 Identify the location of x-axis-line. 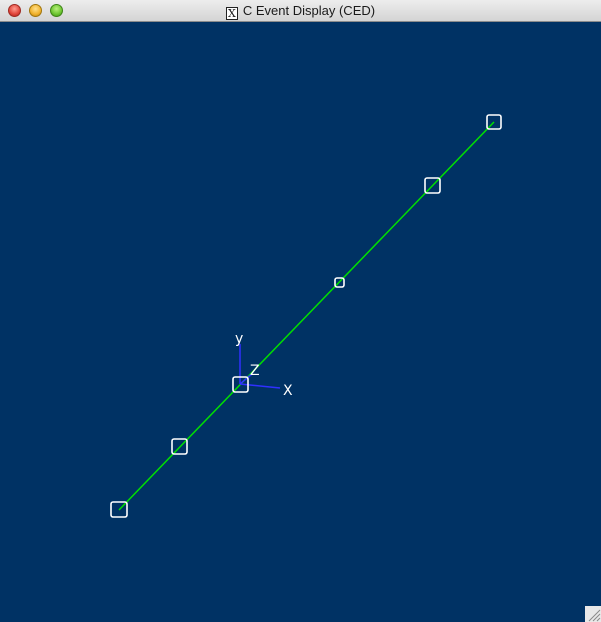
(260, 386).